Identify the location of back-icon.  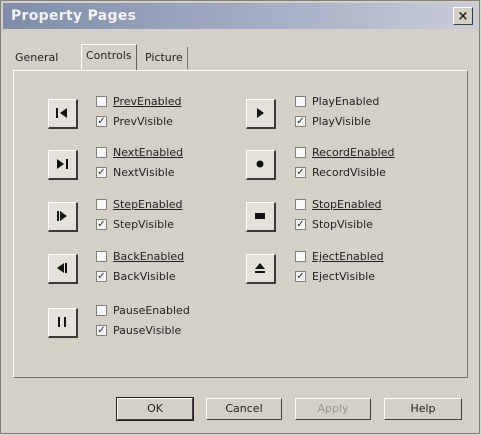
(62, 268).